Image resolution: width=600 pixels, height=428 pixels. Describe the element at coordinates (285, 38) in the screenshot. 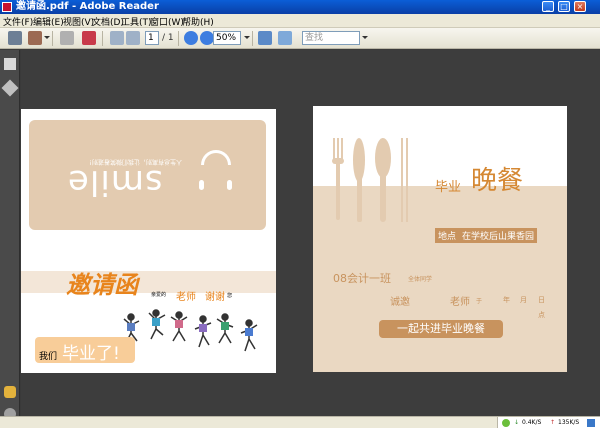

I see `fit-width-icon` at that location.